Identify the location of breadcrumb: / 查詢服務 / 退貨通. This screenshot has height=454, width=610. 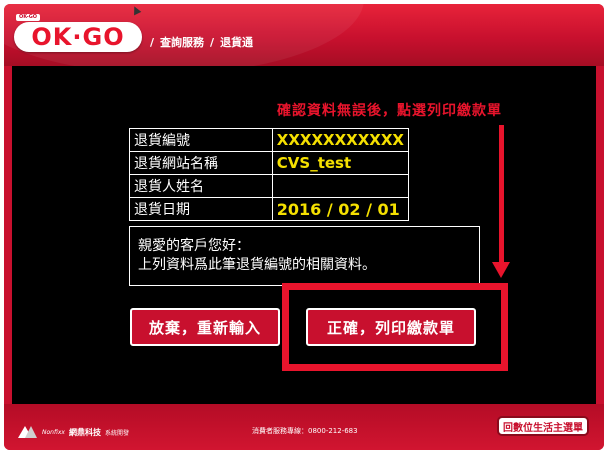
(201, 42).